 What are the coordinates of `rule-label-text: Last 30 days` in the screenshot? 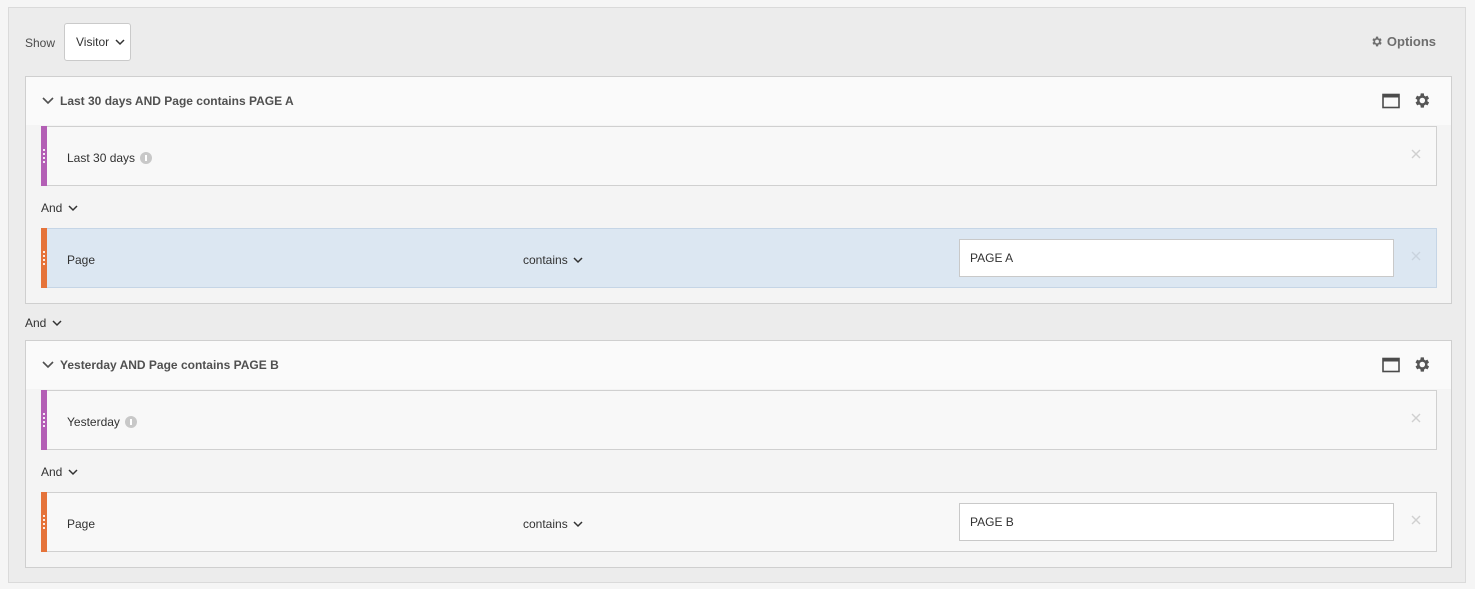 It's located at (101, 158).